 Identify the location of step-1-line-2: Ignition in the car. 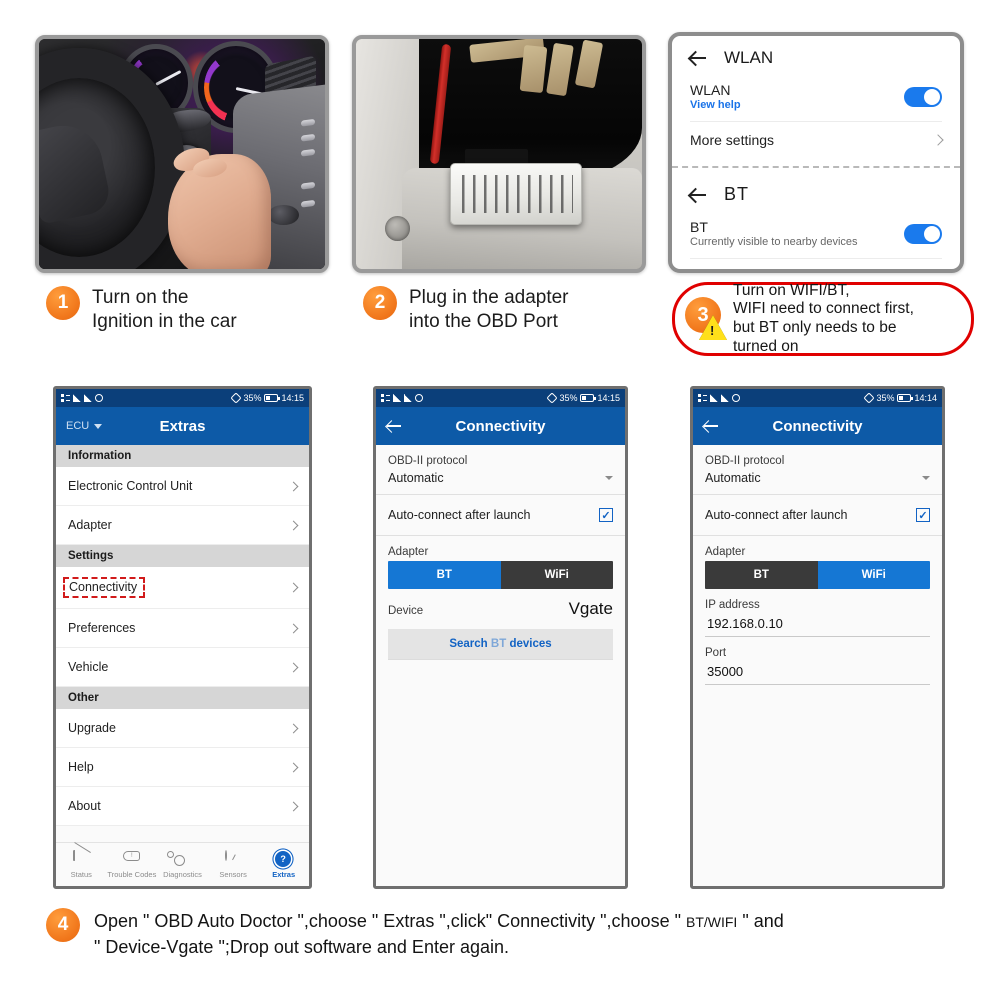
(164, 322).